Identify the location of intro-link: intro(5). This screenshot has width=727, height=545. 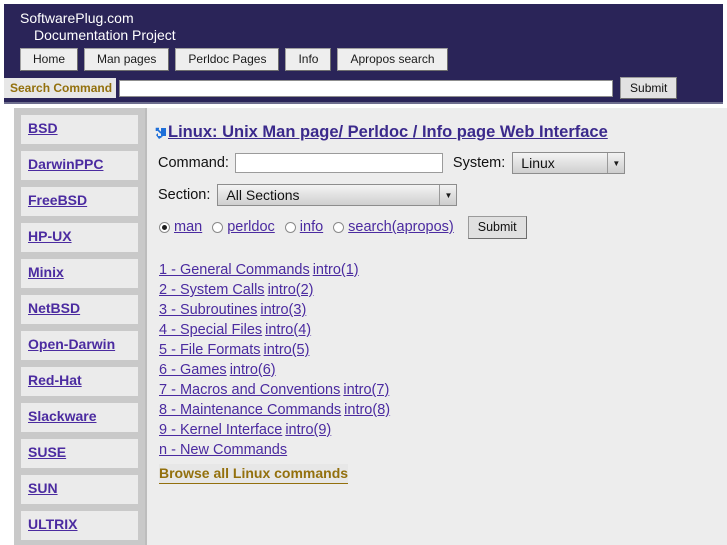
(287, 350).